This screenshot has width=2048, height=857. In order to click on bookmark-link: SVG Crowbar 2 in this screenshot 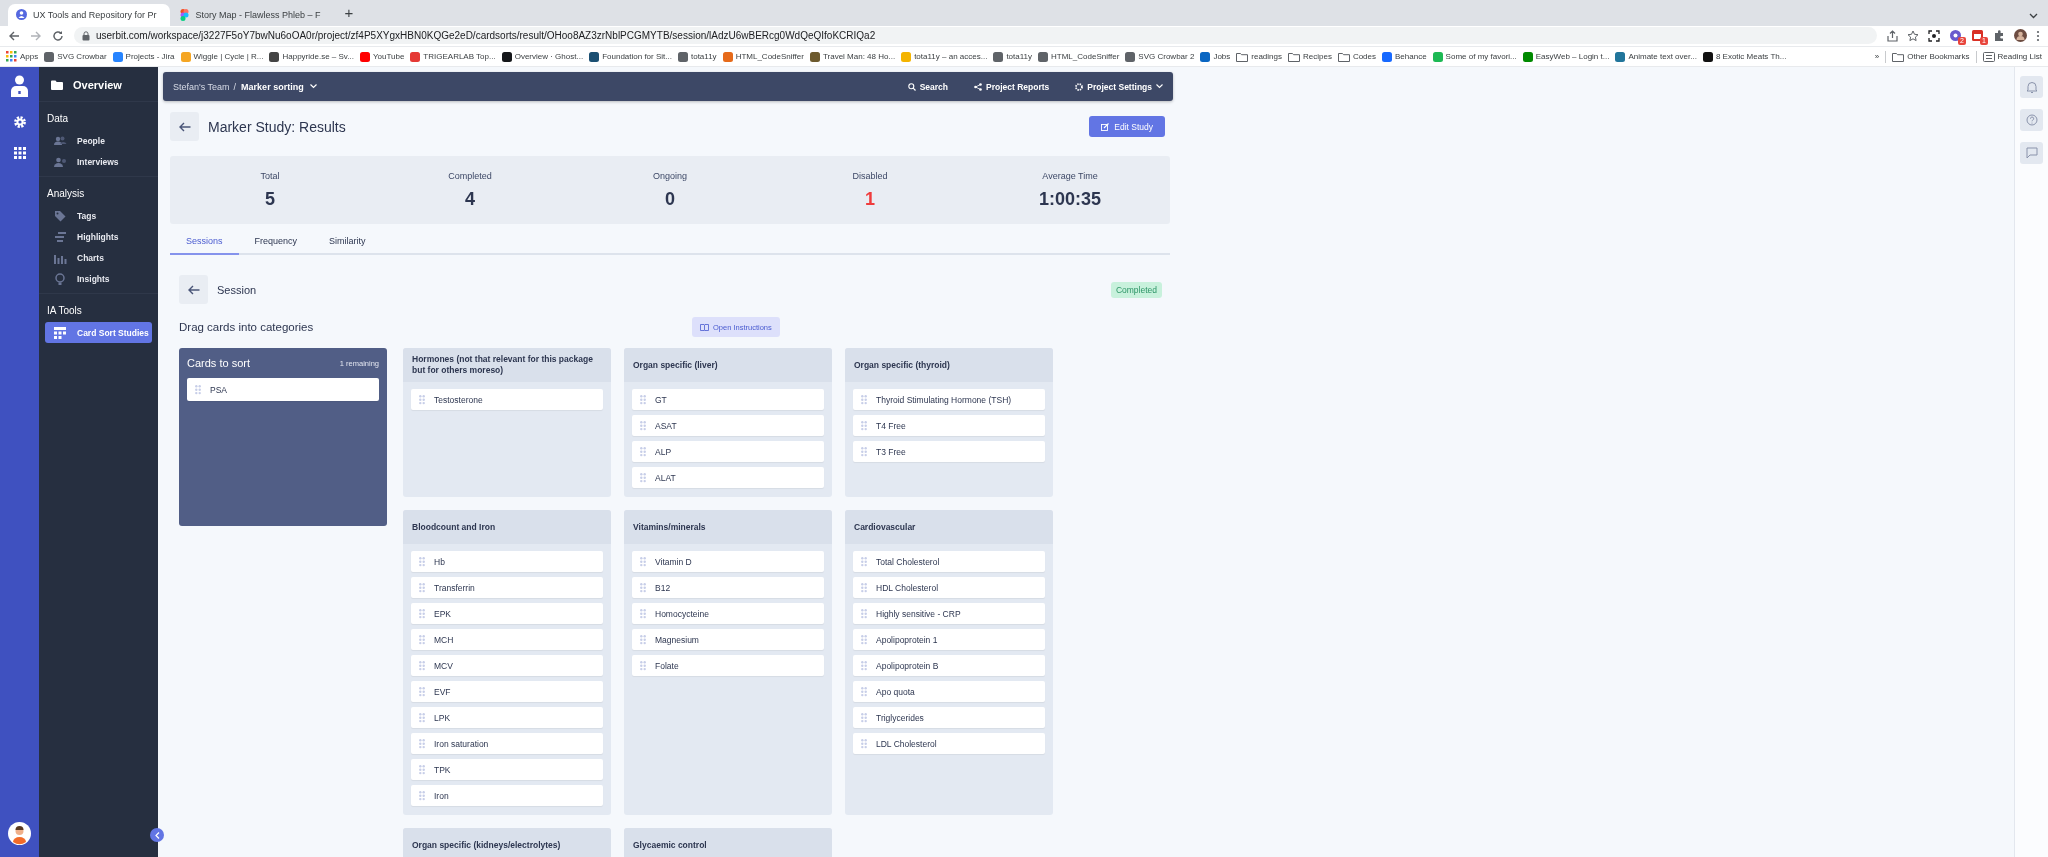, I will do `click(1160, 56)`.